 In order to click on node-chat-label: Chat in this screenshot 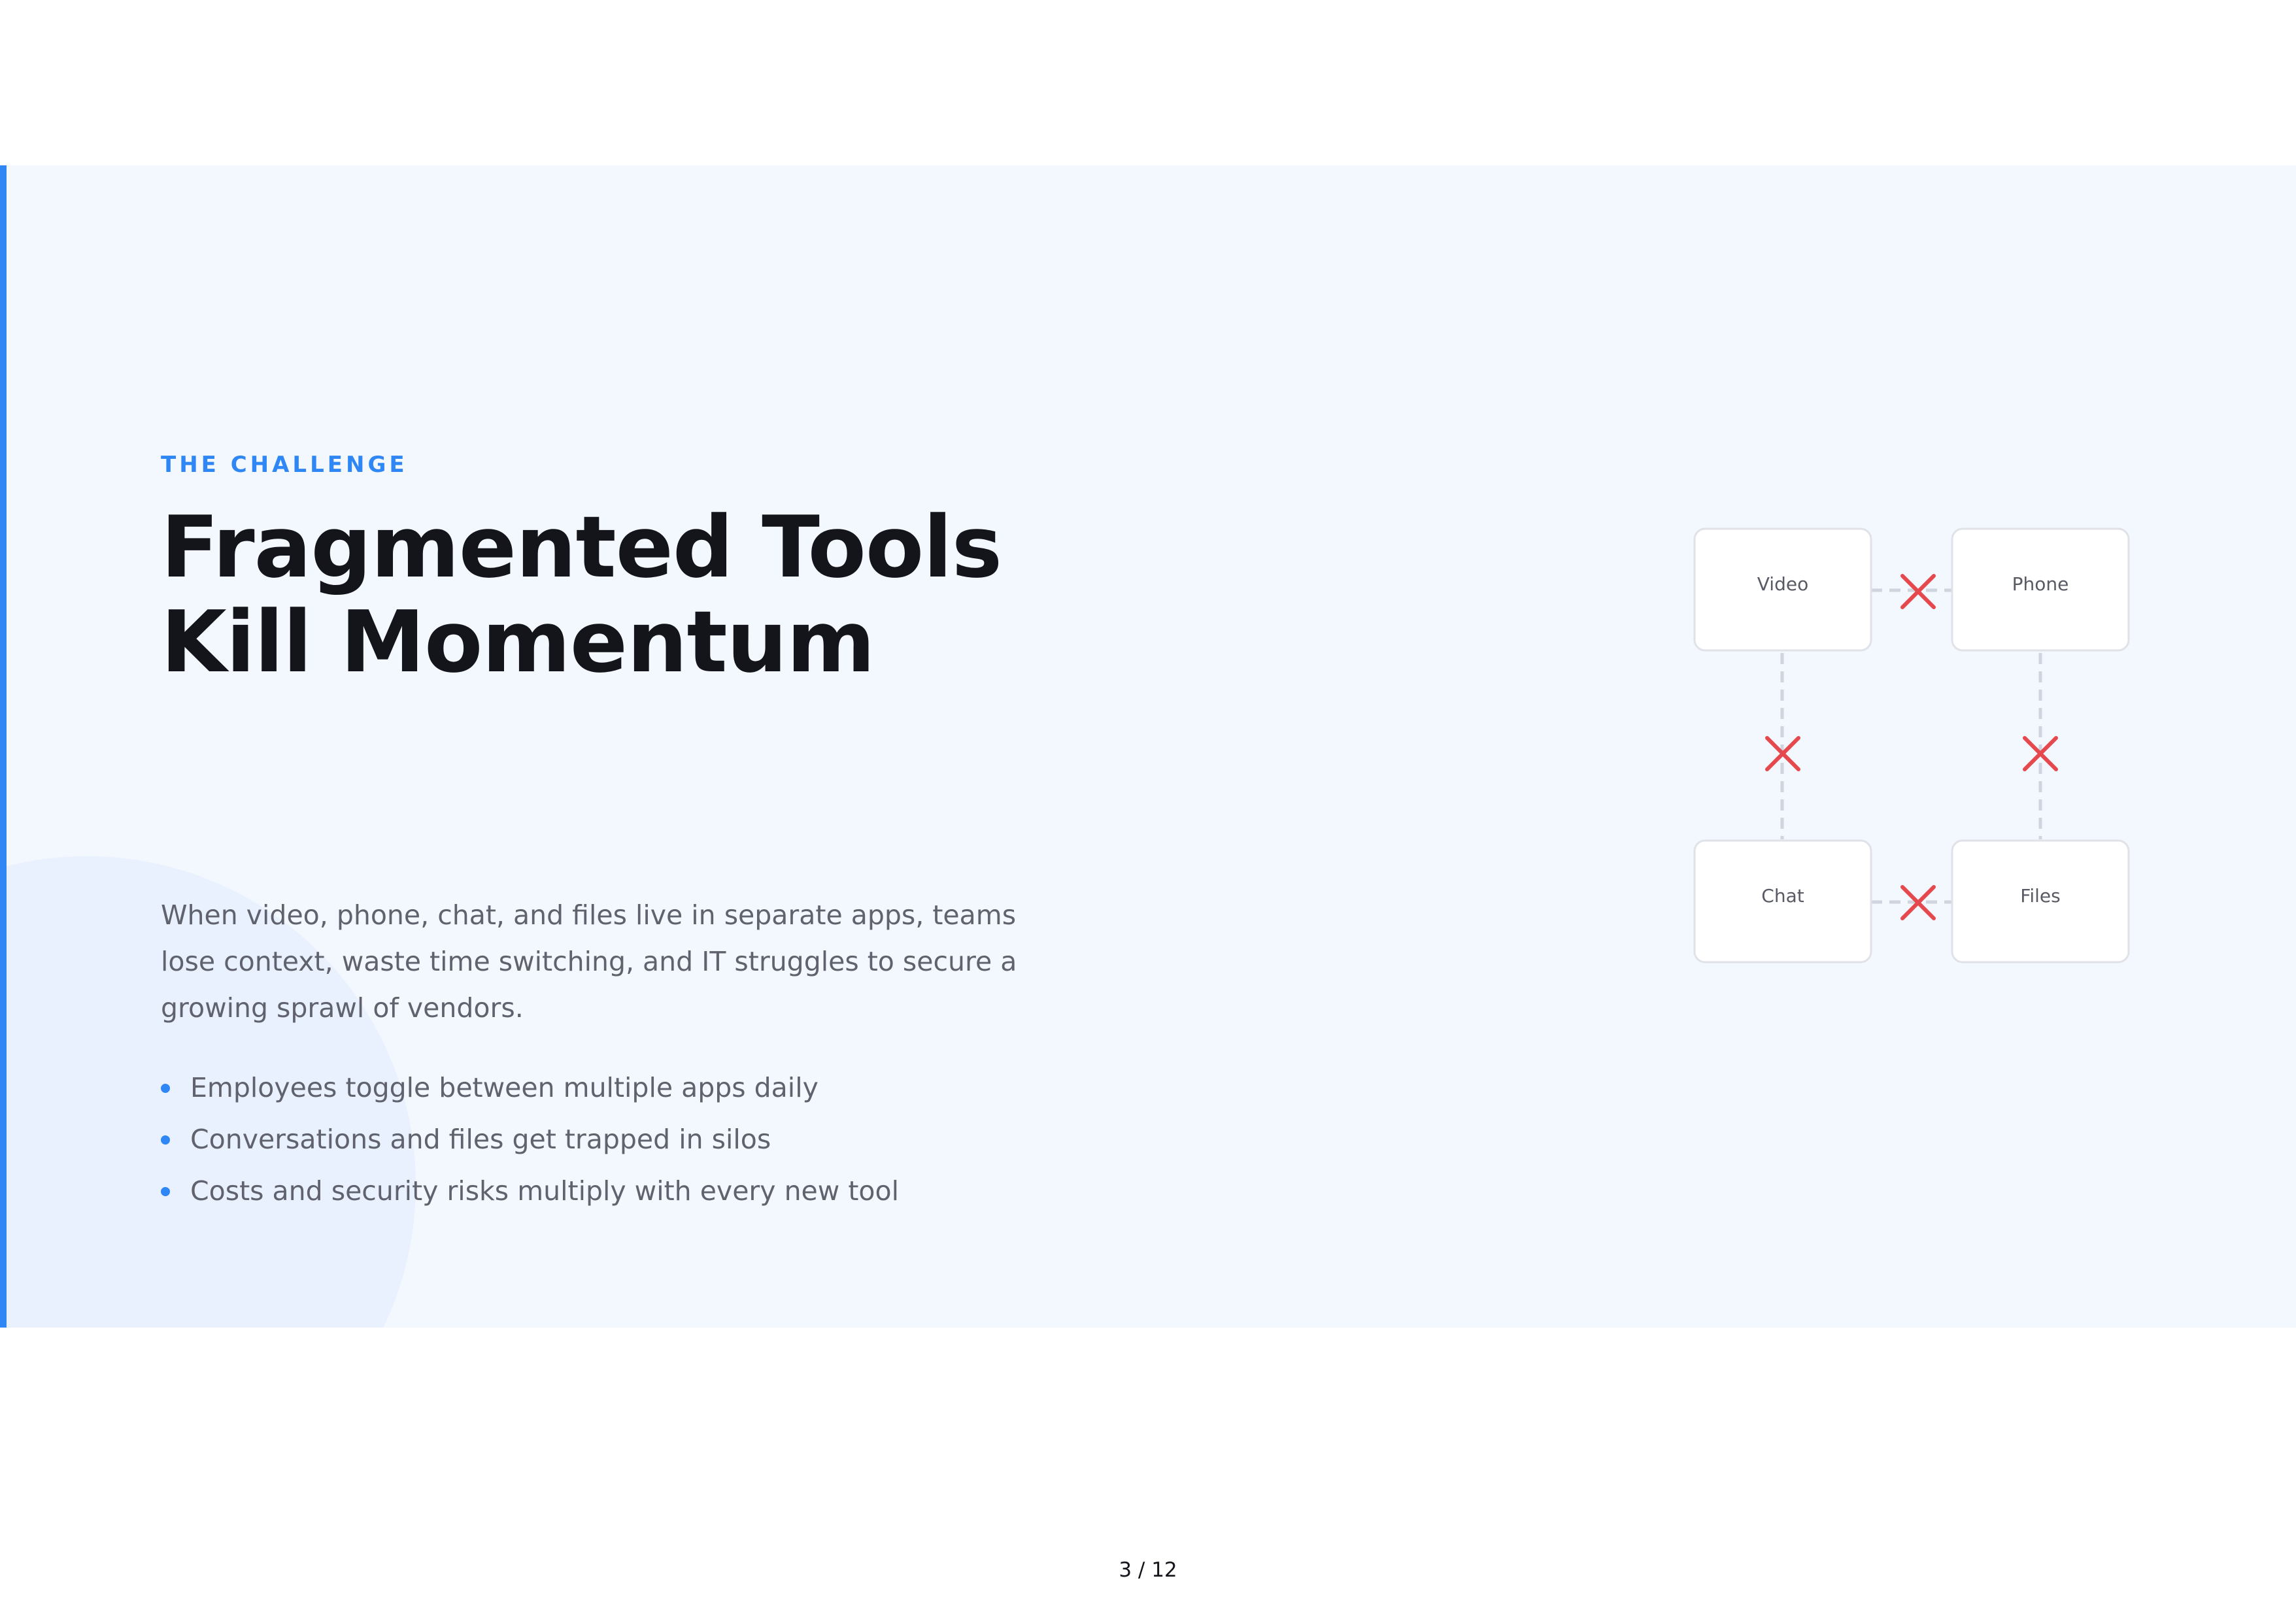, I will do `click(1783, 896)`.